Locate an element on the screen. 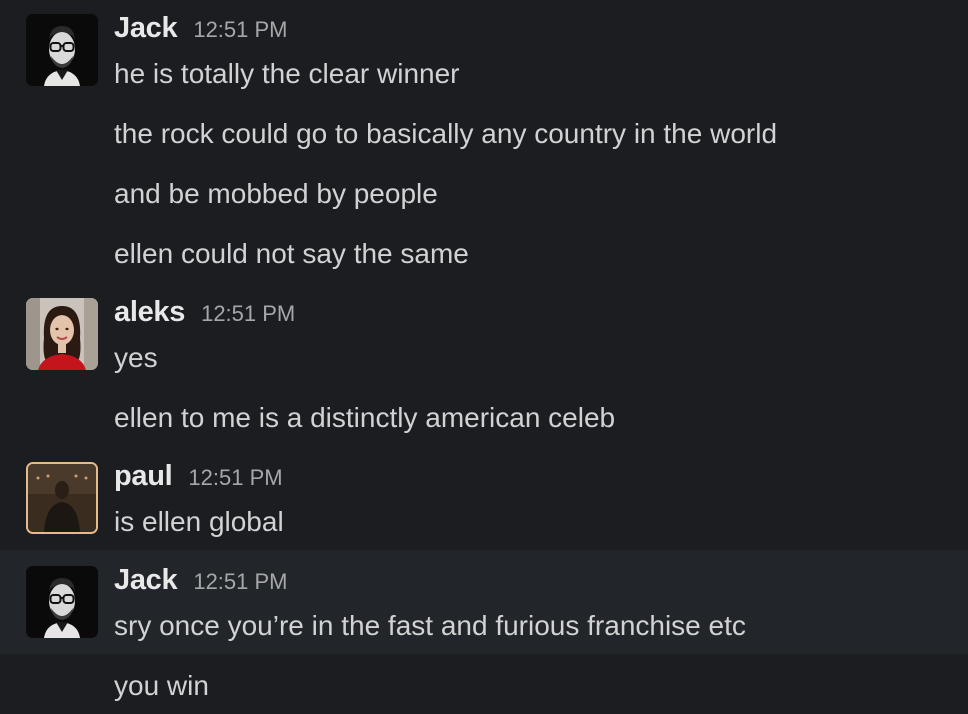 This screenshot has height=714, width=968. author-name: paul is located at coordinates (143, 476).